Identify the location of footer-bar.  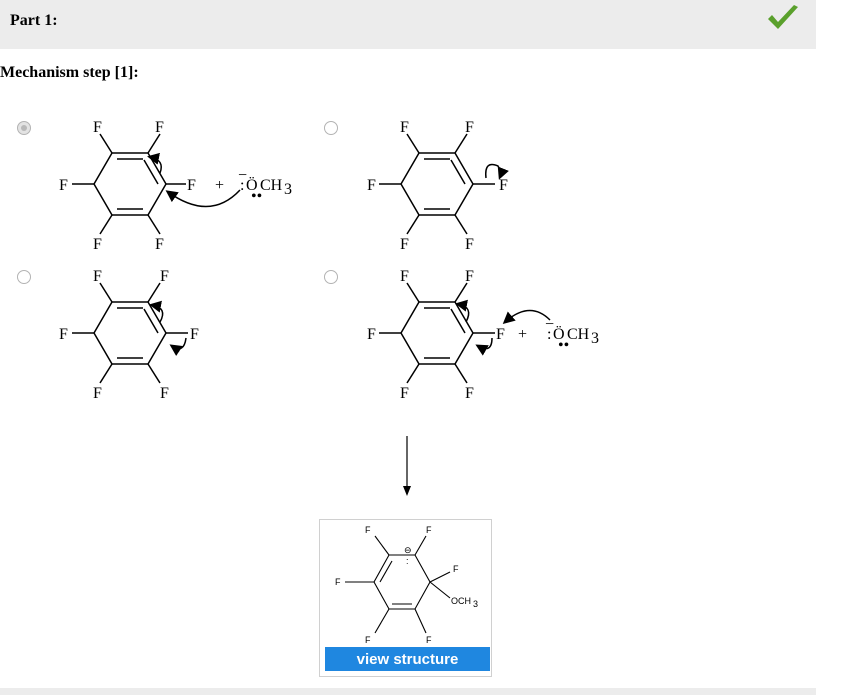
(408, 691).